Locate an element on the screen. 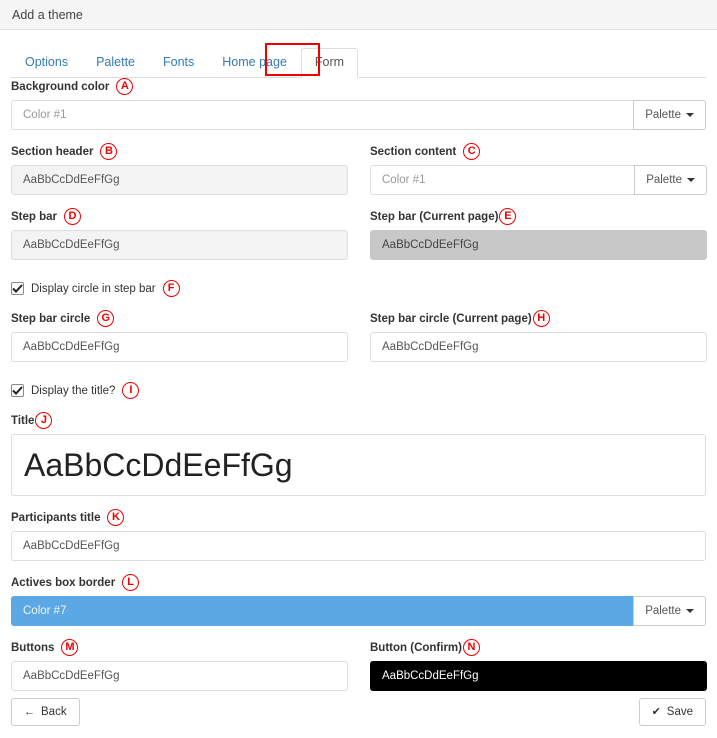 The image size is (717, 738). annotation-k: K is located at coordinates (116, 517).